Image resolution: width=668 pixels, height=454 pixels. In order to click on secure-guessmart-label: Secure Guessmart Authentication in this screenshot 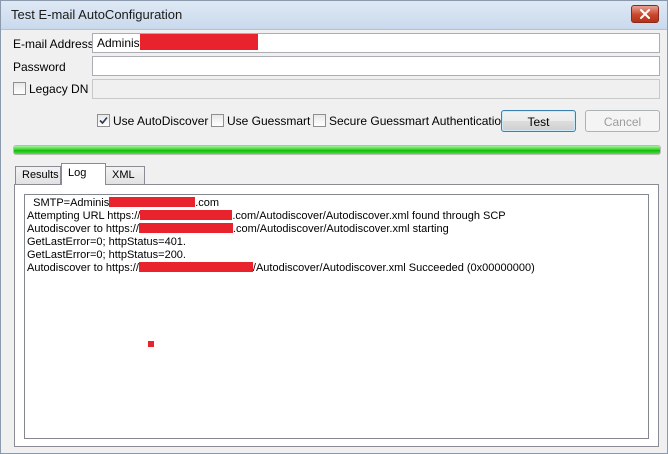, I will do `click(418, 121)`.